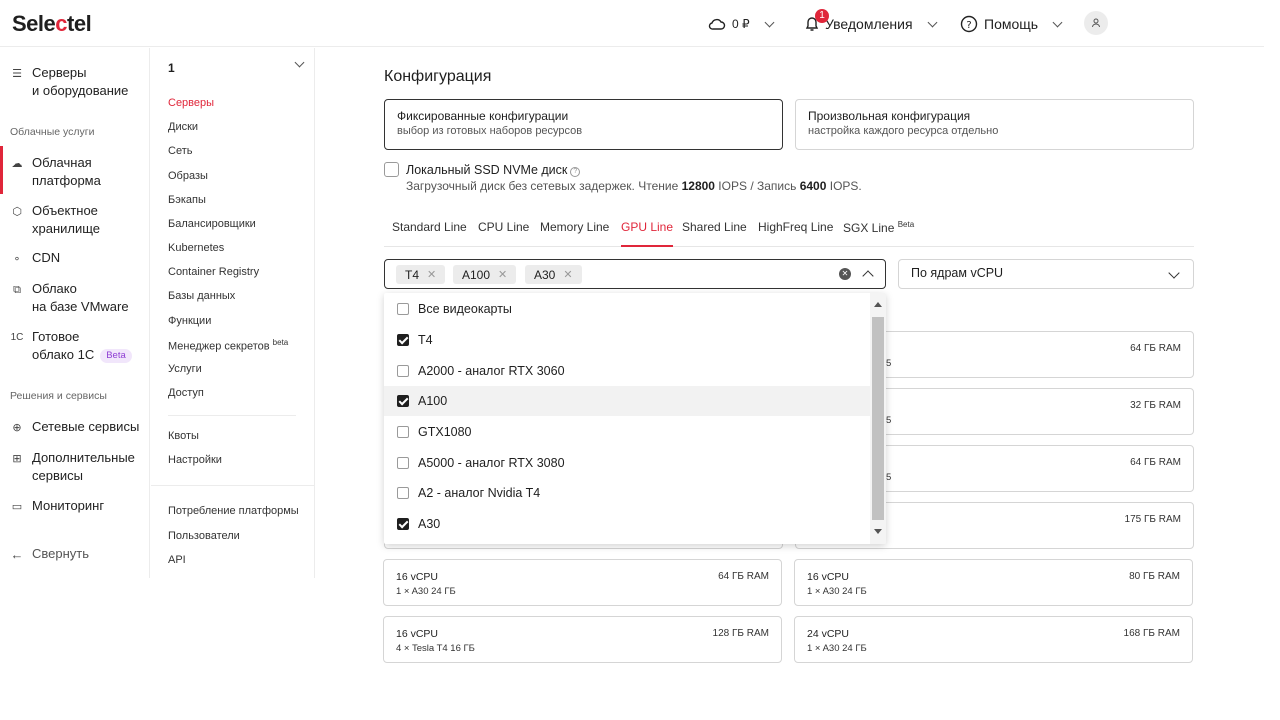 The height and width of the screenshot is (720, 1280). What do you see at coordinates (740, 633) in the screenshot?
I see `server-ram: 128 ГБ RAM` at bounding box center [740, 633].